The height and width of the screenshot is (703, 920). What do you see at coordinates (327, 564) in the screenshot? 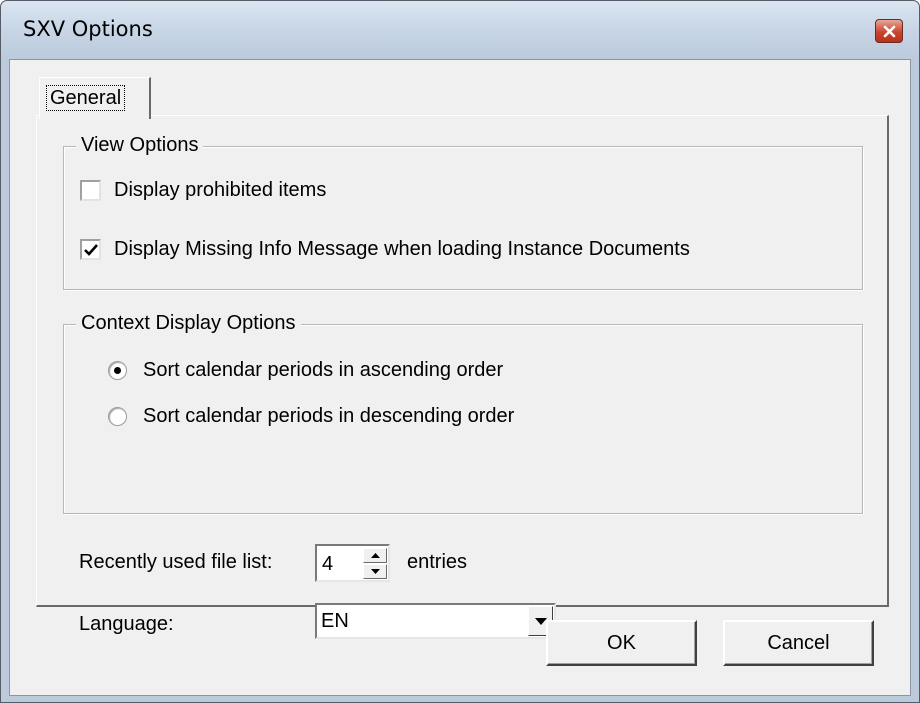
I see `recent-files-value: 4` at bounding box center [327, 564].